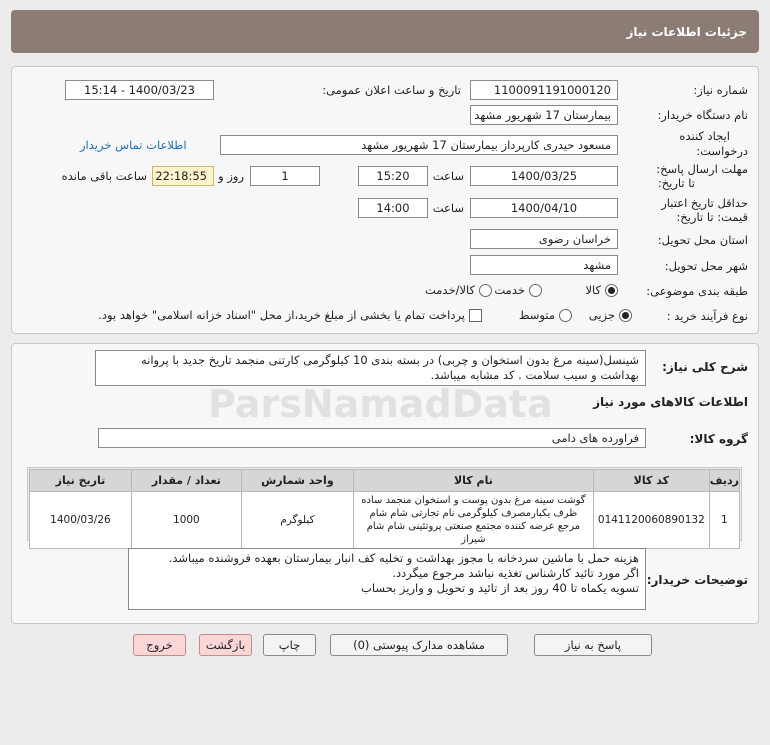  I want to click on goods-section-title: اطلاعات کالاهای مورد نیاز, so click(670, 402).